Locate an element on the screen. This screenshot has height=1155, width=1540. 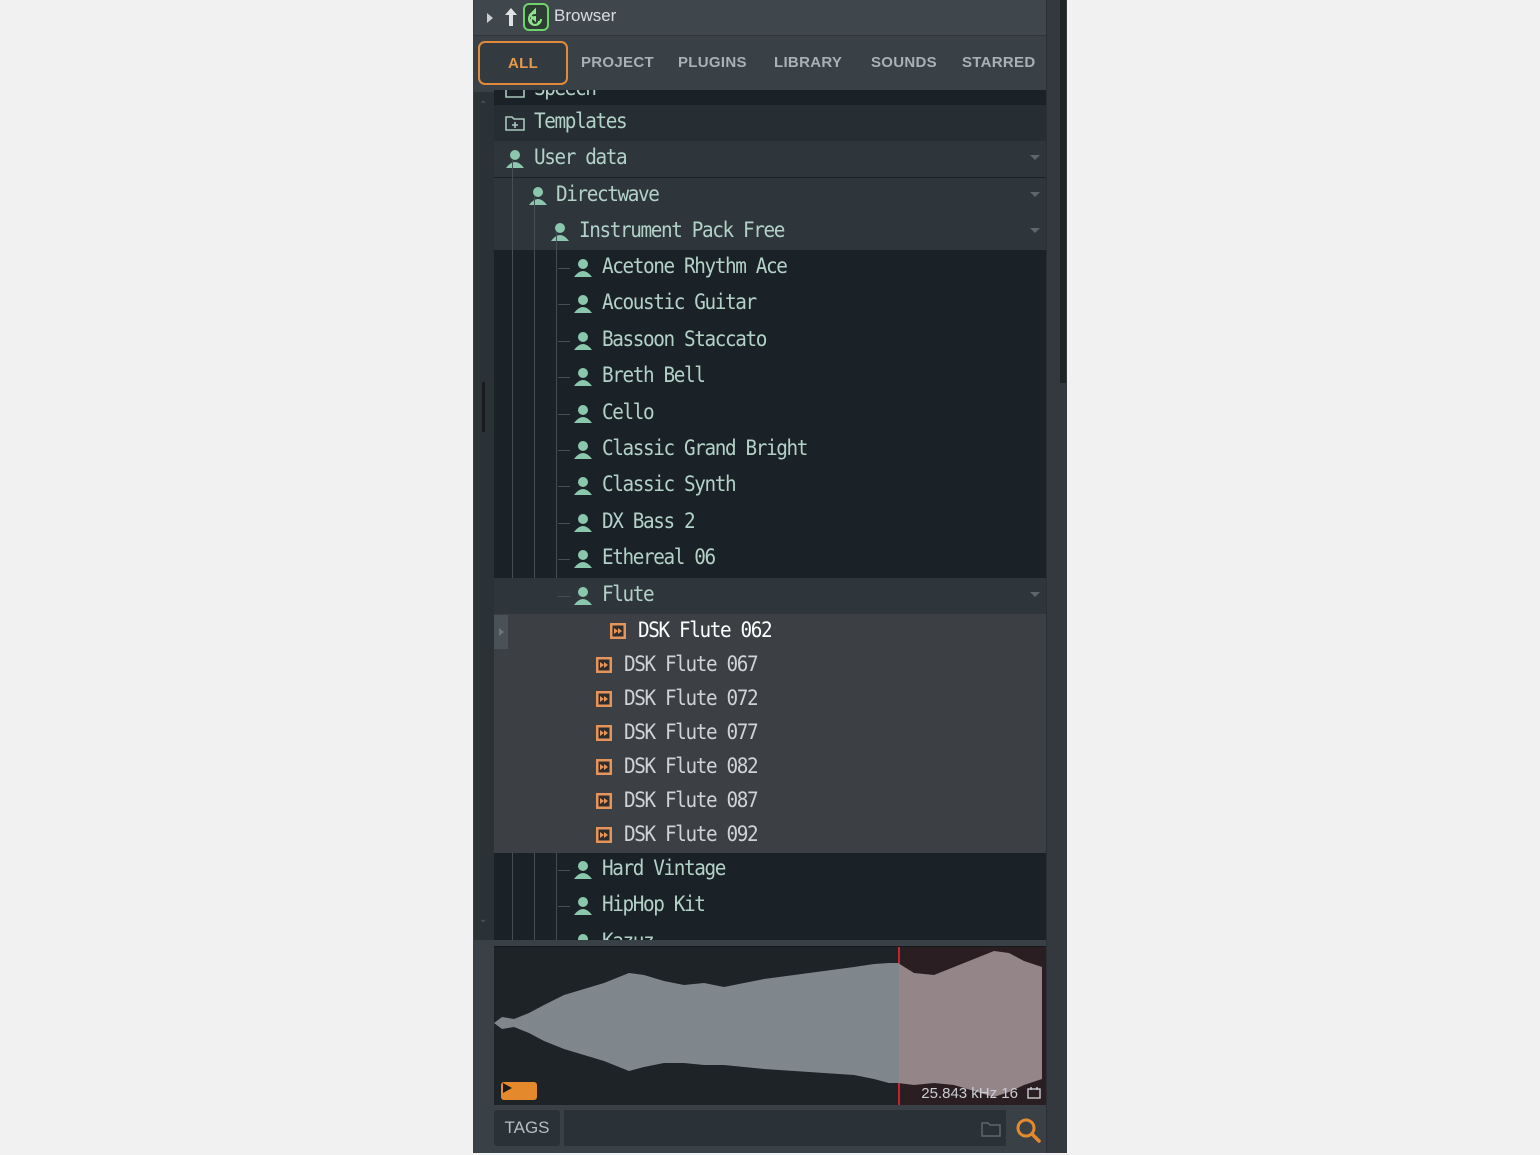
tree-item-cello: Cello is located at coordinates (770, 414).